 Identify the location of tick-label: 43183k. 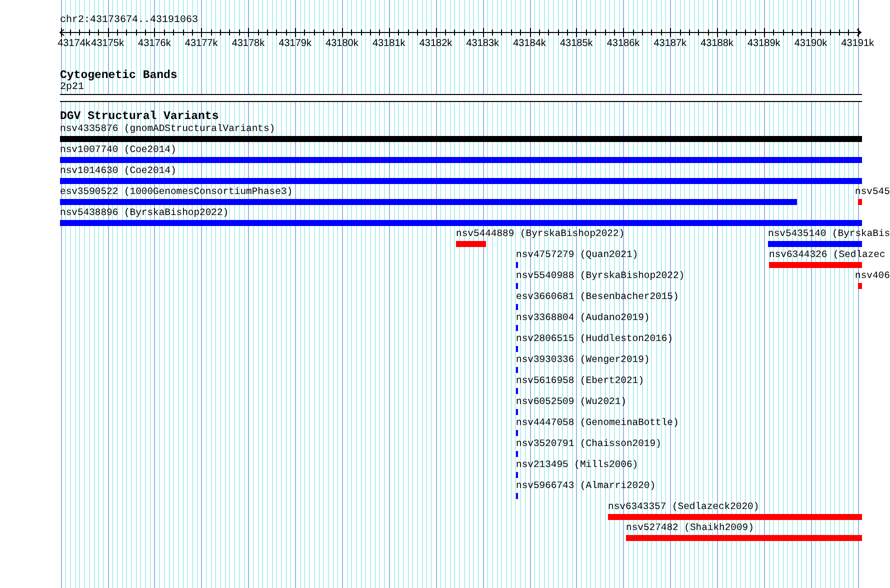
(483, 44).